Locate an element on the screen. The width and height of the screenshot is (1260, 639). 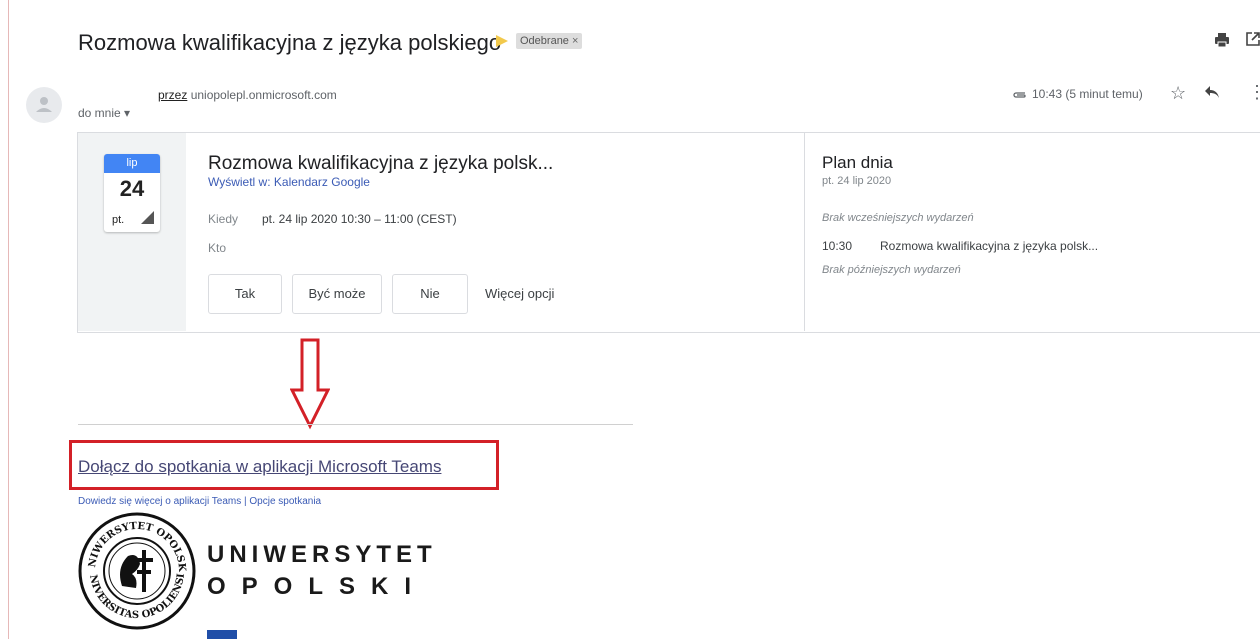
popout-icon is located at coordinates (1253, 41).